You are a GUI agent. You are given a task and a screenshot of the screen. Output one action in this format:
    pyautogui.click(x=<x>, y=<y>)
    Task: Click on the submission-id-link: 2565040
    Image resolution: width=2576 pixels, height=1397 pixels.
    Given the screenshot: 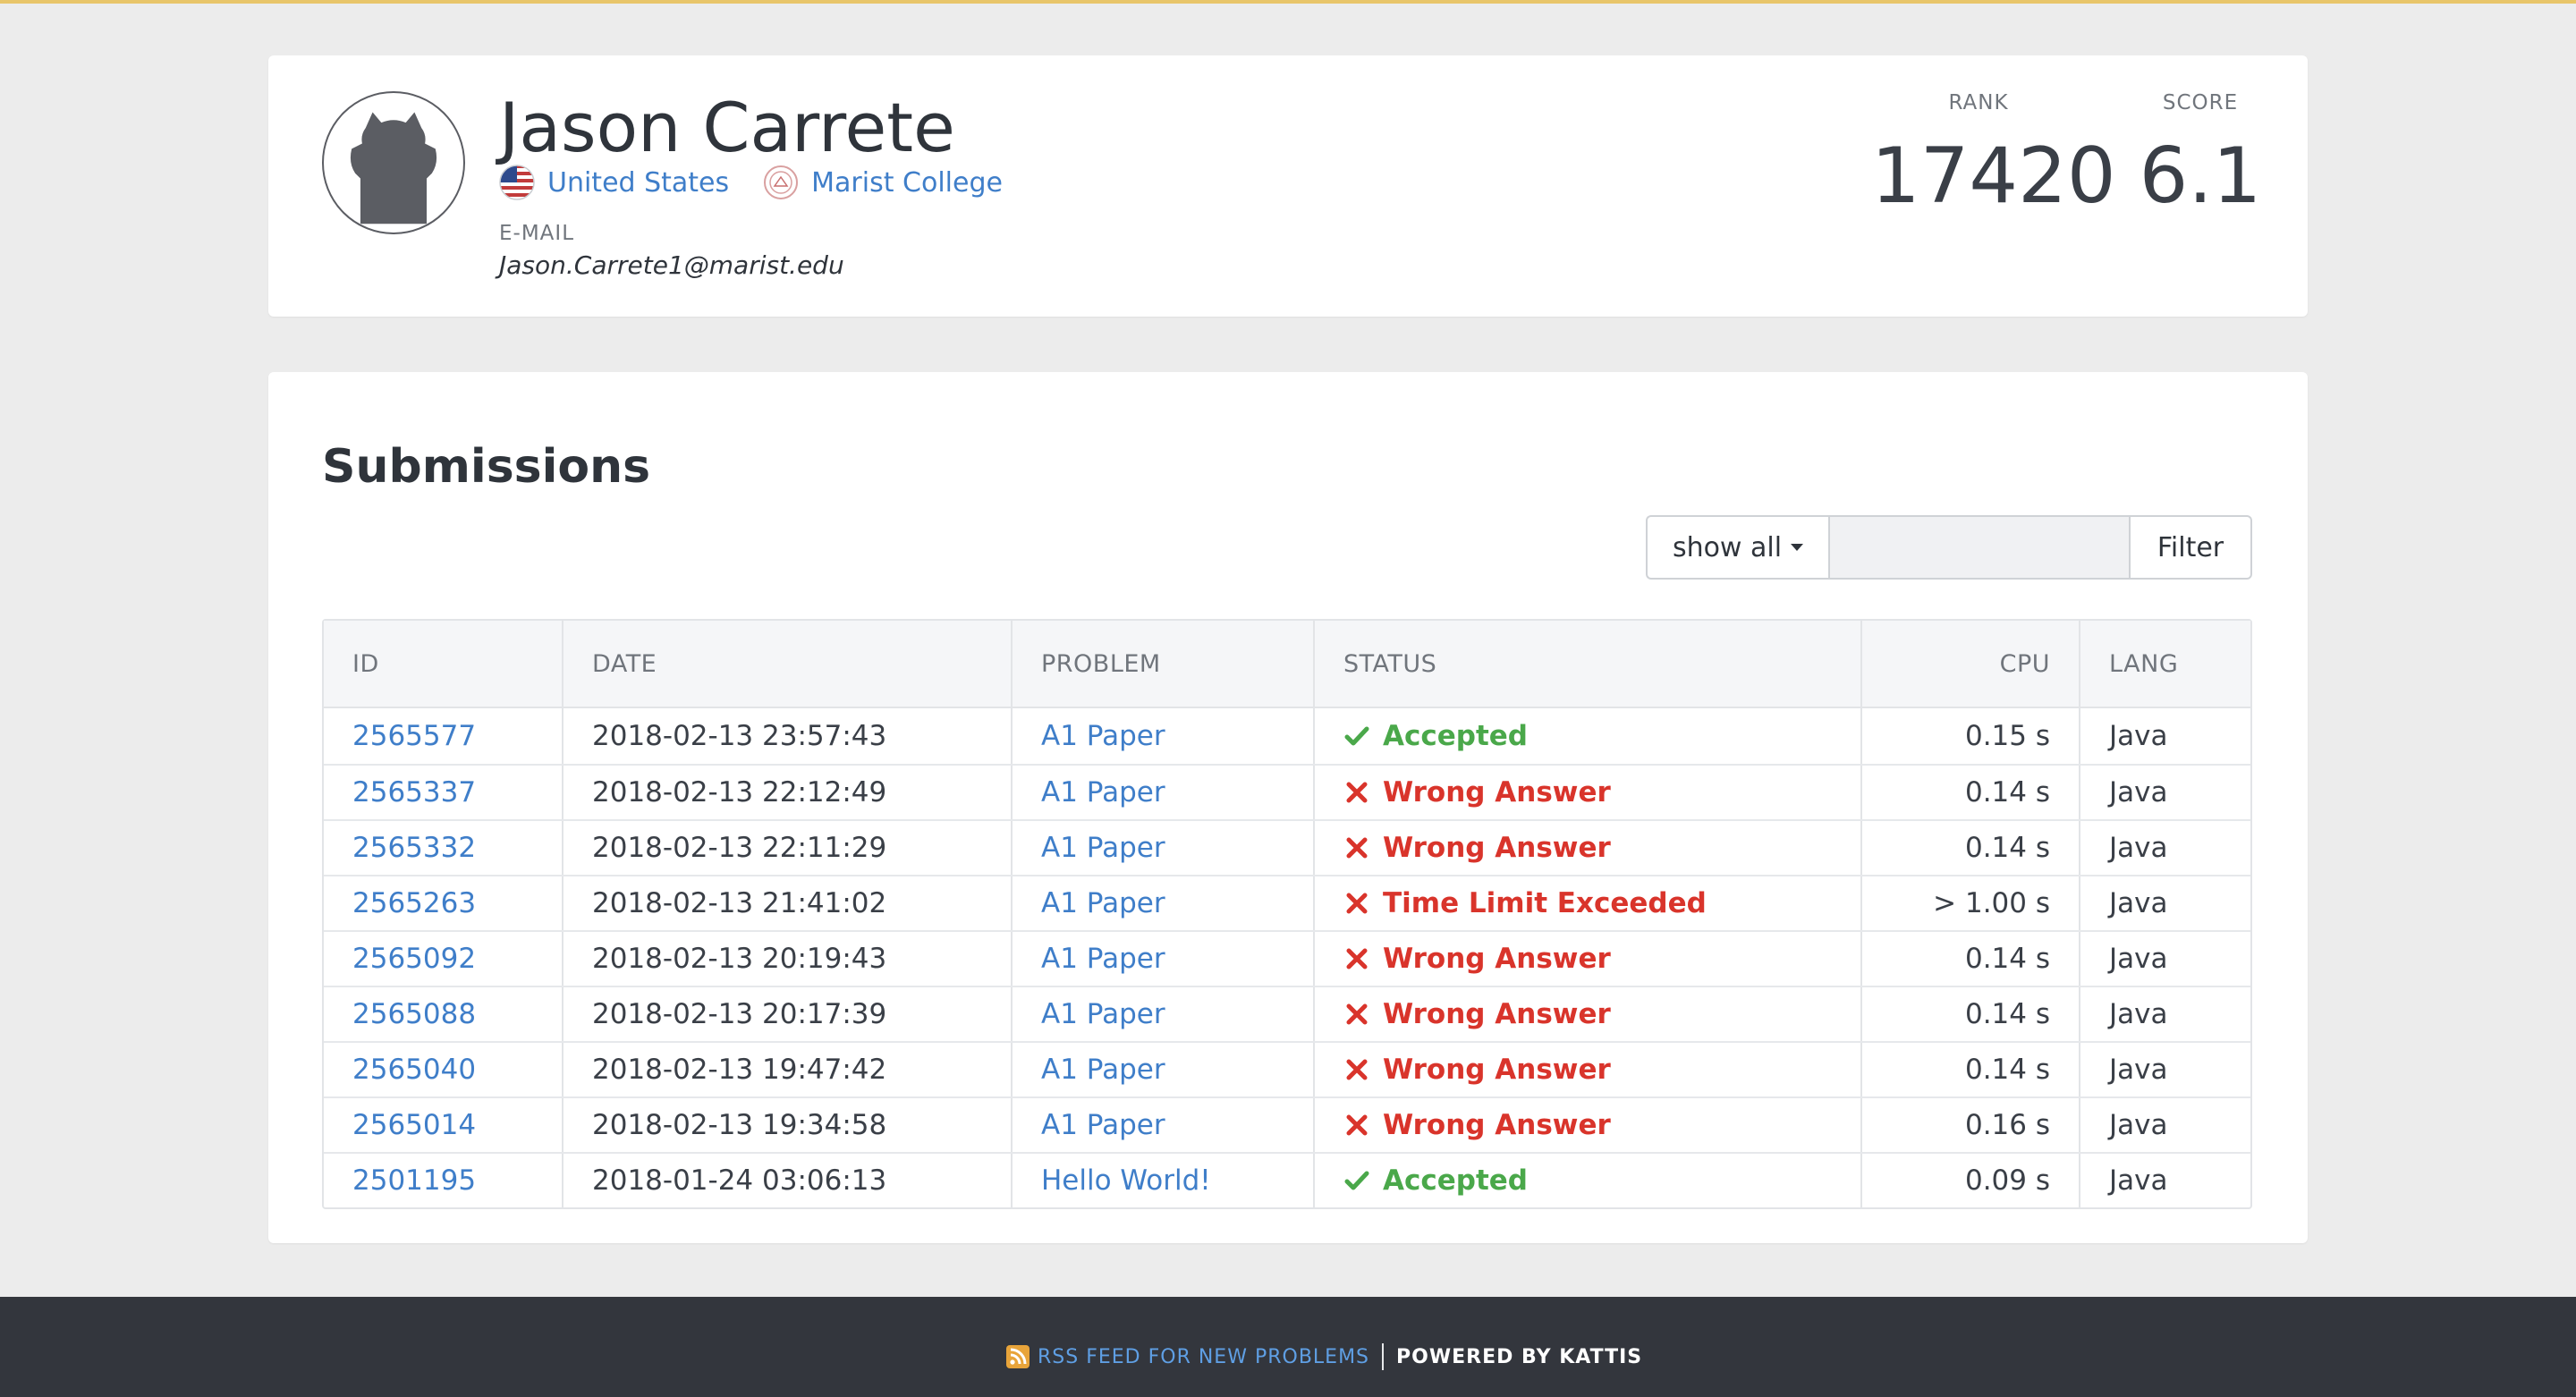 What is the action you would take?
    pyautogui.click(x=414, y=1070)
    